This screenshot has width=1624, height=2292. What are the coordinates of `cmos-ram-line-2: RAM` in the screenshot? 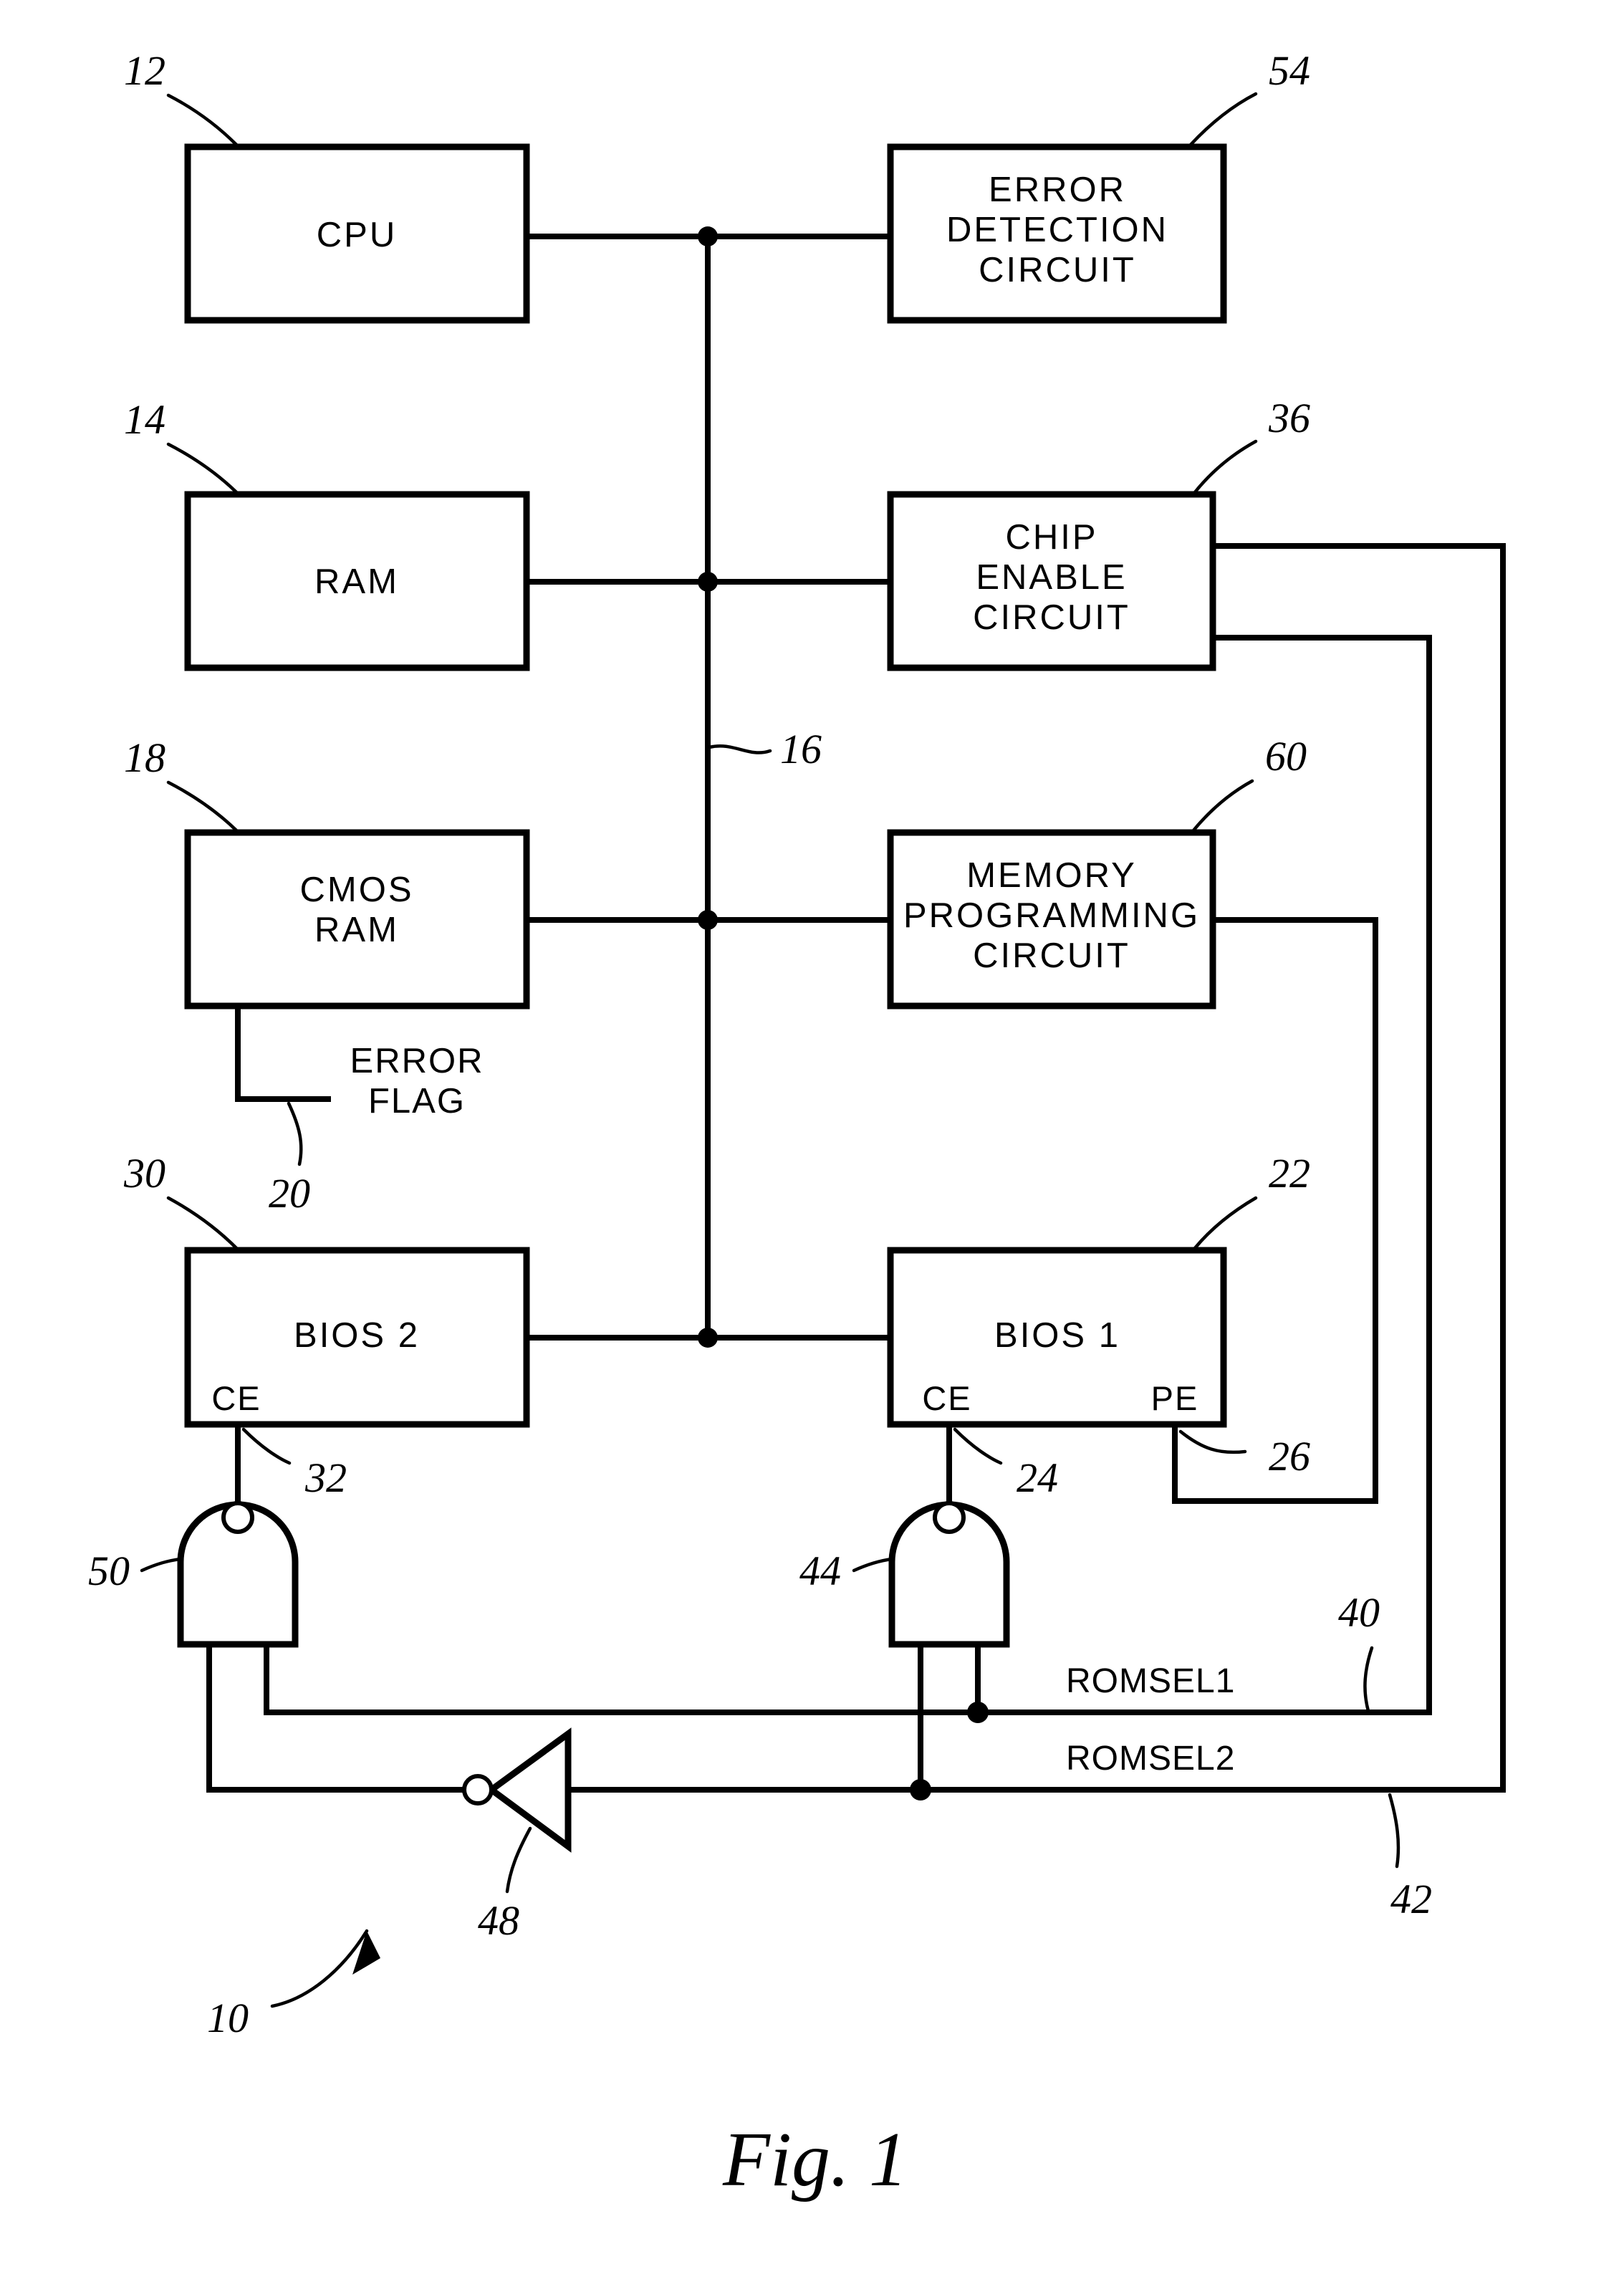 It's located at (356, 930).